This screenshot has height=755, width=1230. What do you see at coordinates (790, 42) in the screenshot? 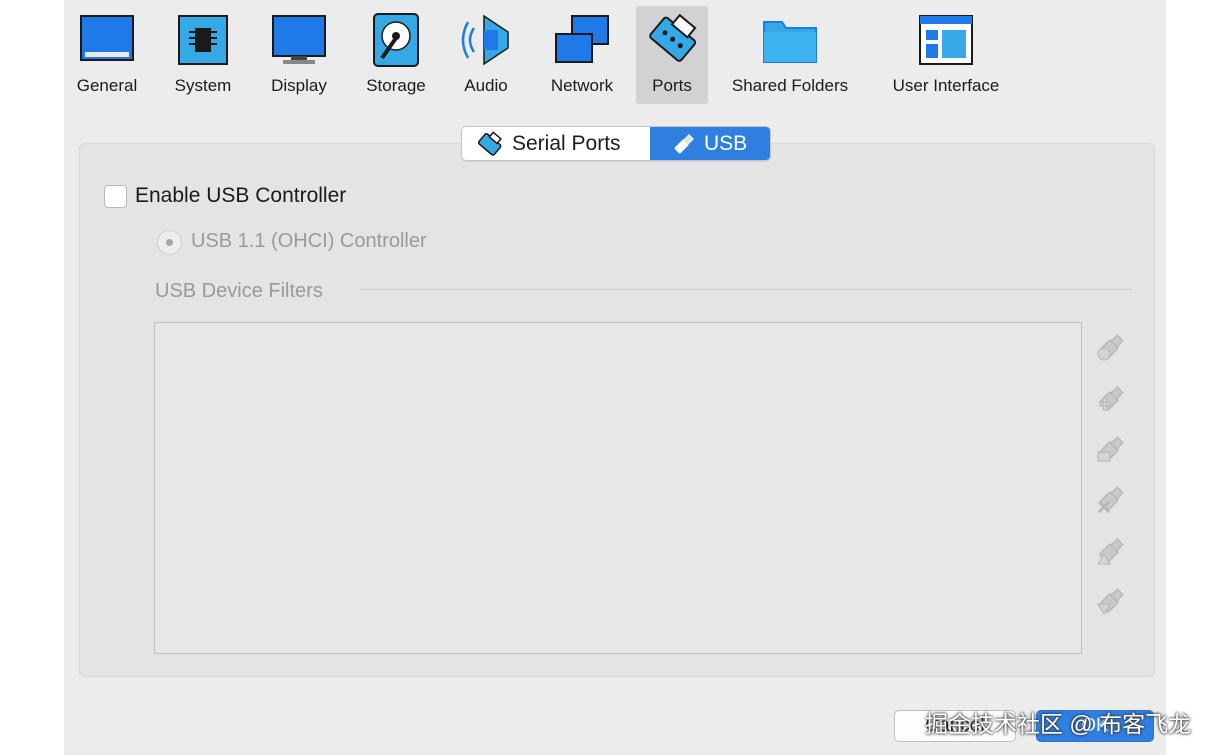
I see `shared-folder-icon` at bounding box center [790, 42].